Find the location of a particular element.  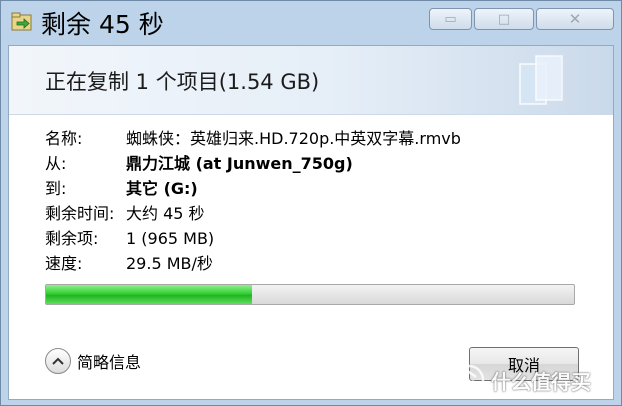

close-icon: ✕ is located at coordinates (575, 19).